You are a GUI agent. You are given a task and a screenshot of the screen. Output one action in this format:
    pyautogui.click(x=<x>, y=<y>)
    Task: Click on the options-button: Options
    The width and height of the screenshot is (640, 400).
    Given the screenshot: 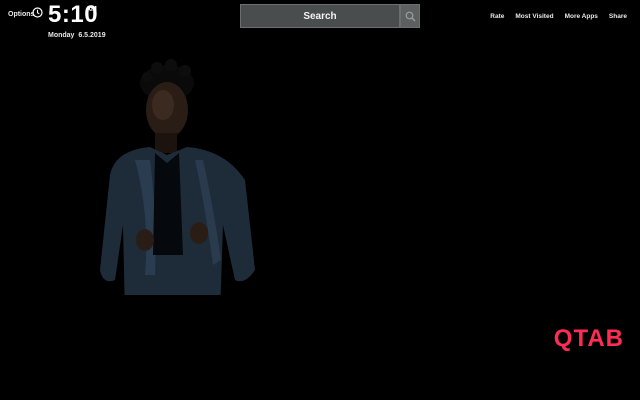 What is the action you would take?
    pyautogui.click(x=21, y=14)
    